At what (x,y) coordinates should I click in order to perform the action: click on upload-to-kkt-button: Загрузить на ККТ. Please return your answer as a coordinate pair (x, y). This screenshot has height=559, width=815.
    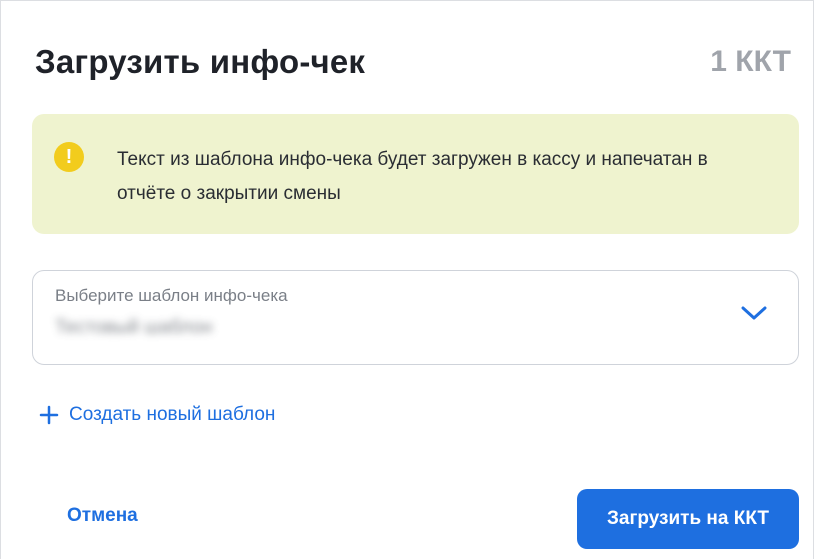
    Looking at the image, I should click on (688, 519).